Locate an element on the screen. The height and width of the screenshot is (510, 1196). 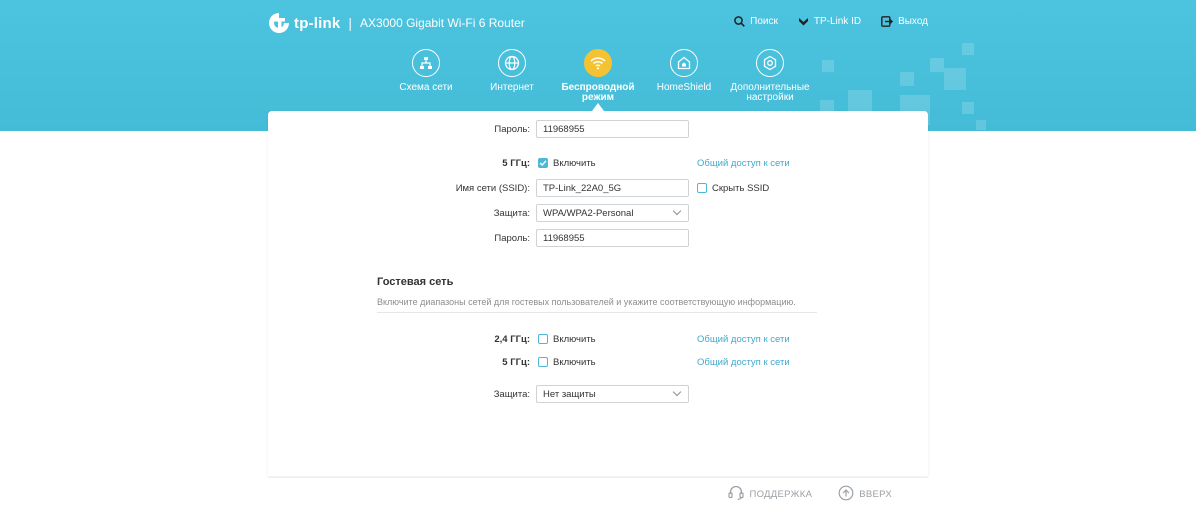
support-label: ПОДДЕРЖКА is located at coordinates (781, 494).